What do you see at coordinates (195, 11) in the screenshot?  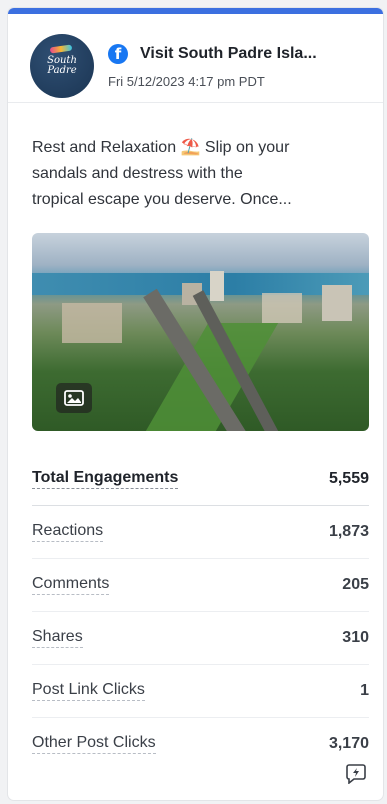 I see `accent-bar` at bounding box center [195, 11].